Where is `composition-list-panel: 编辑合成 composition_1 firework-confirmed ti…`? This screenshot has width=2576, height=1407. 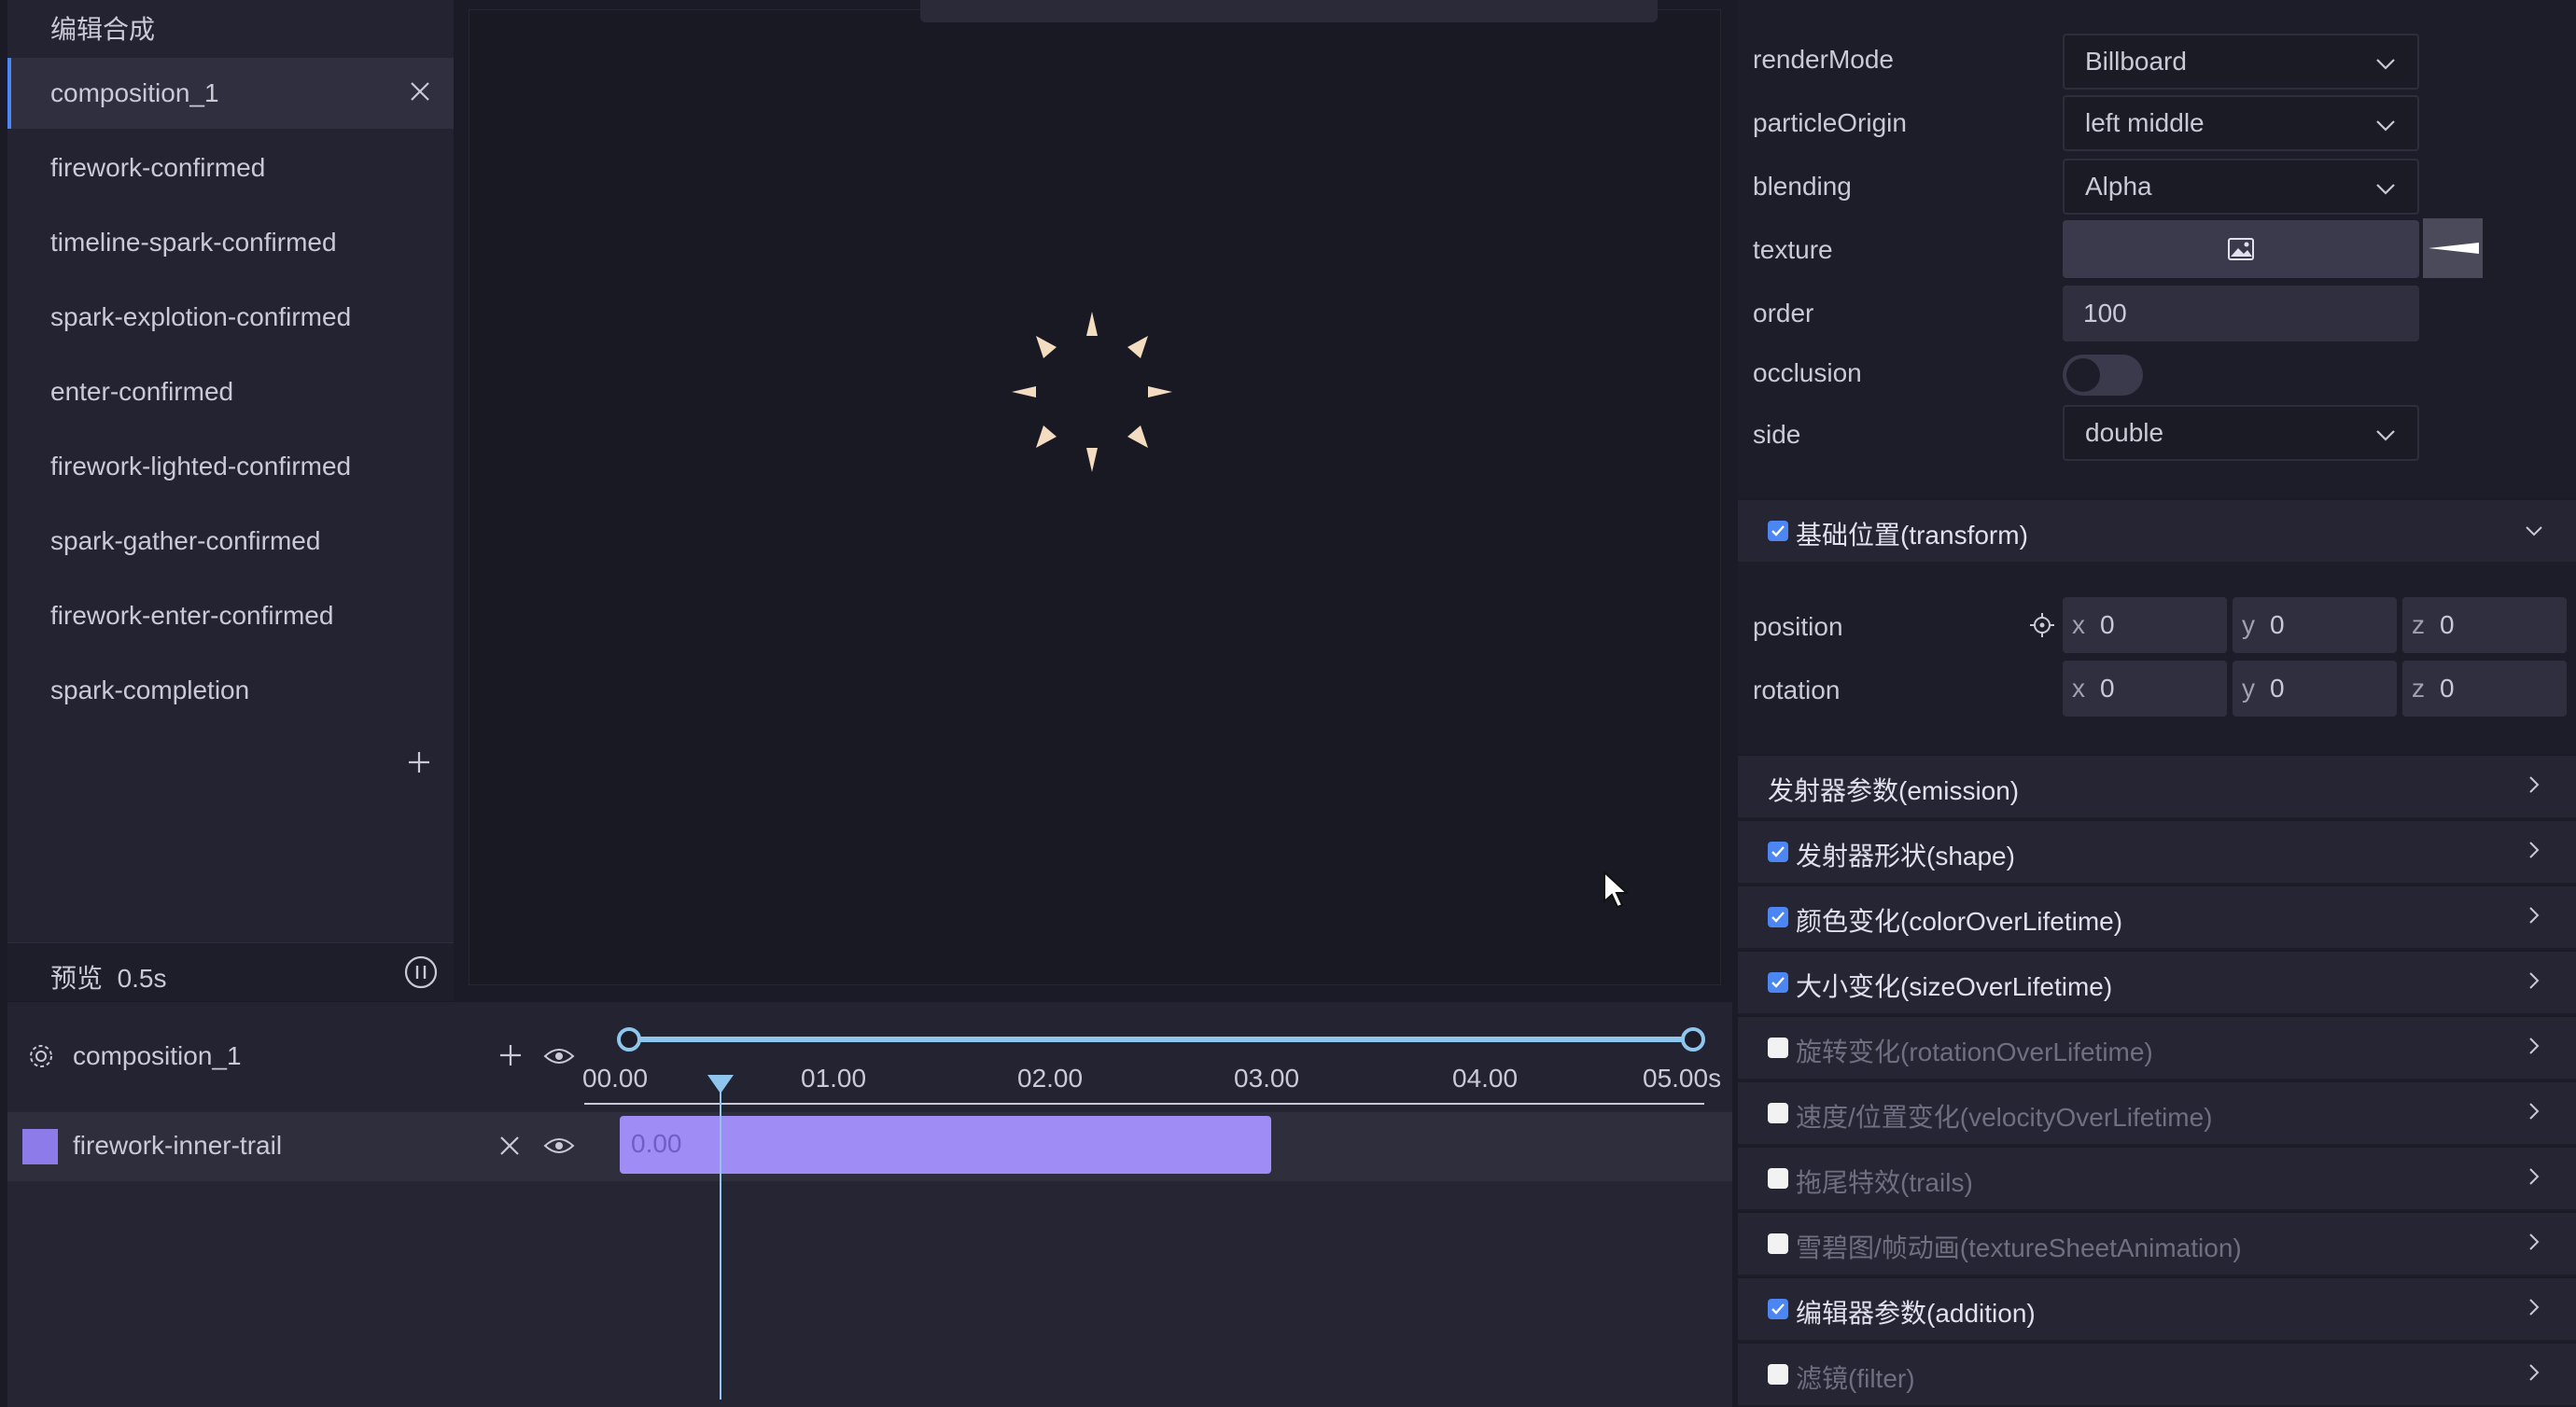 composition-list-panel: 编辑合成 composition_1 firework-confirmed ti… is located at coordinates (227, 500).